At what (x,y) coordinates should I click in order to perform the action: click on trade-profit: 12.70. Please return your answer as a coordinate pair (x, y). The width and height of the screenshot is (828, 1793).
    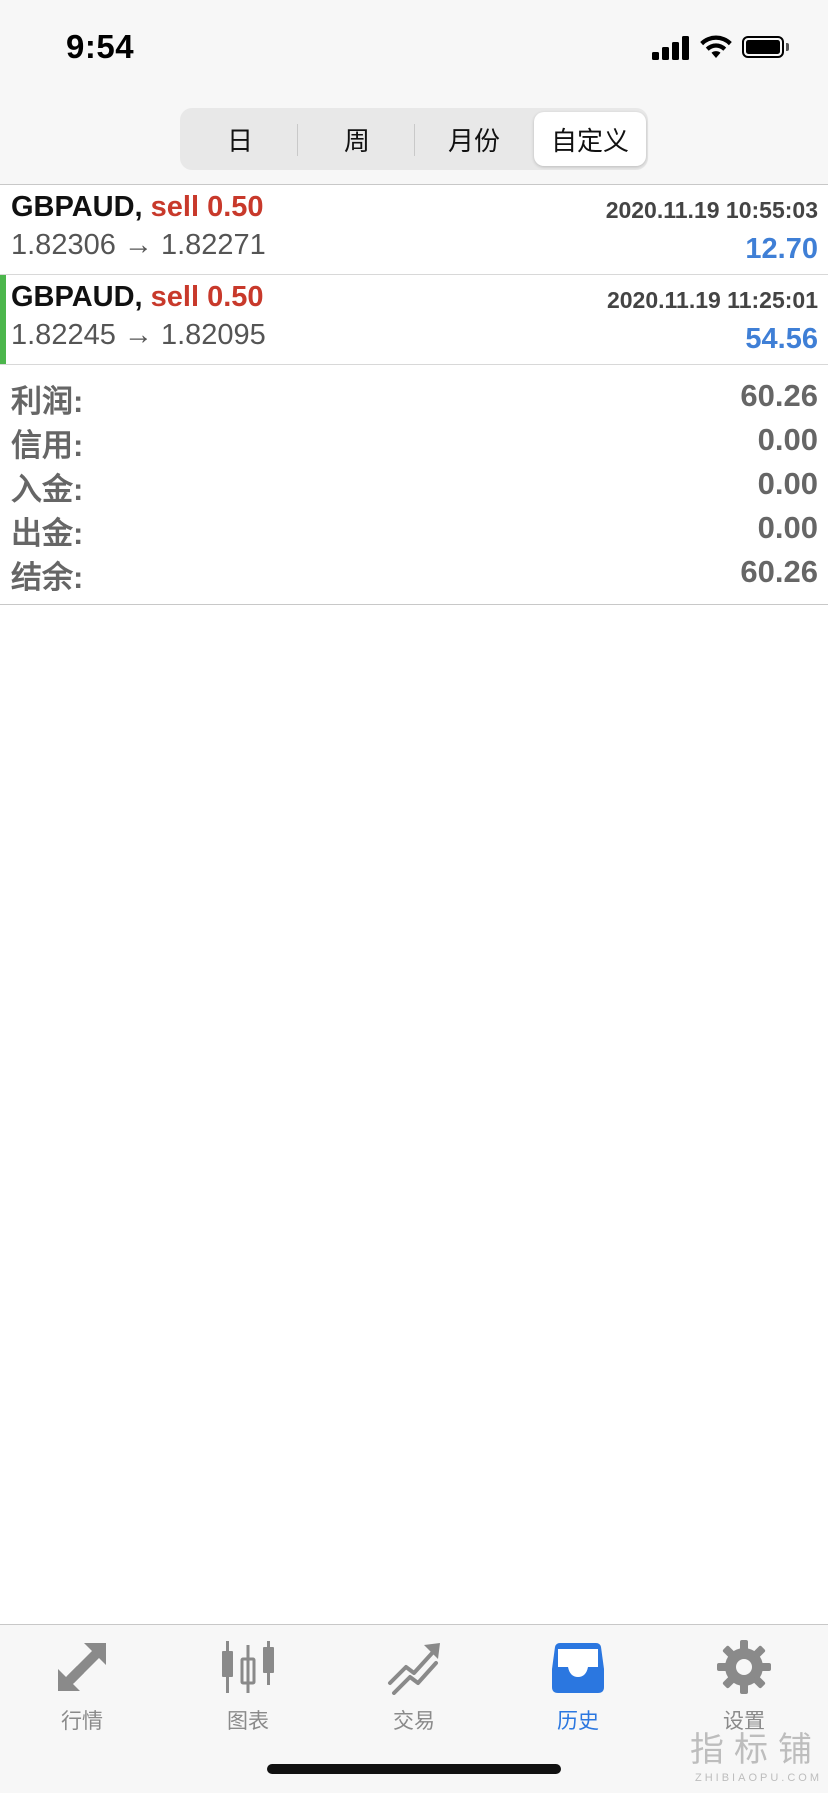
    Looking at the image, I should click on (781, 249).